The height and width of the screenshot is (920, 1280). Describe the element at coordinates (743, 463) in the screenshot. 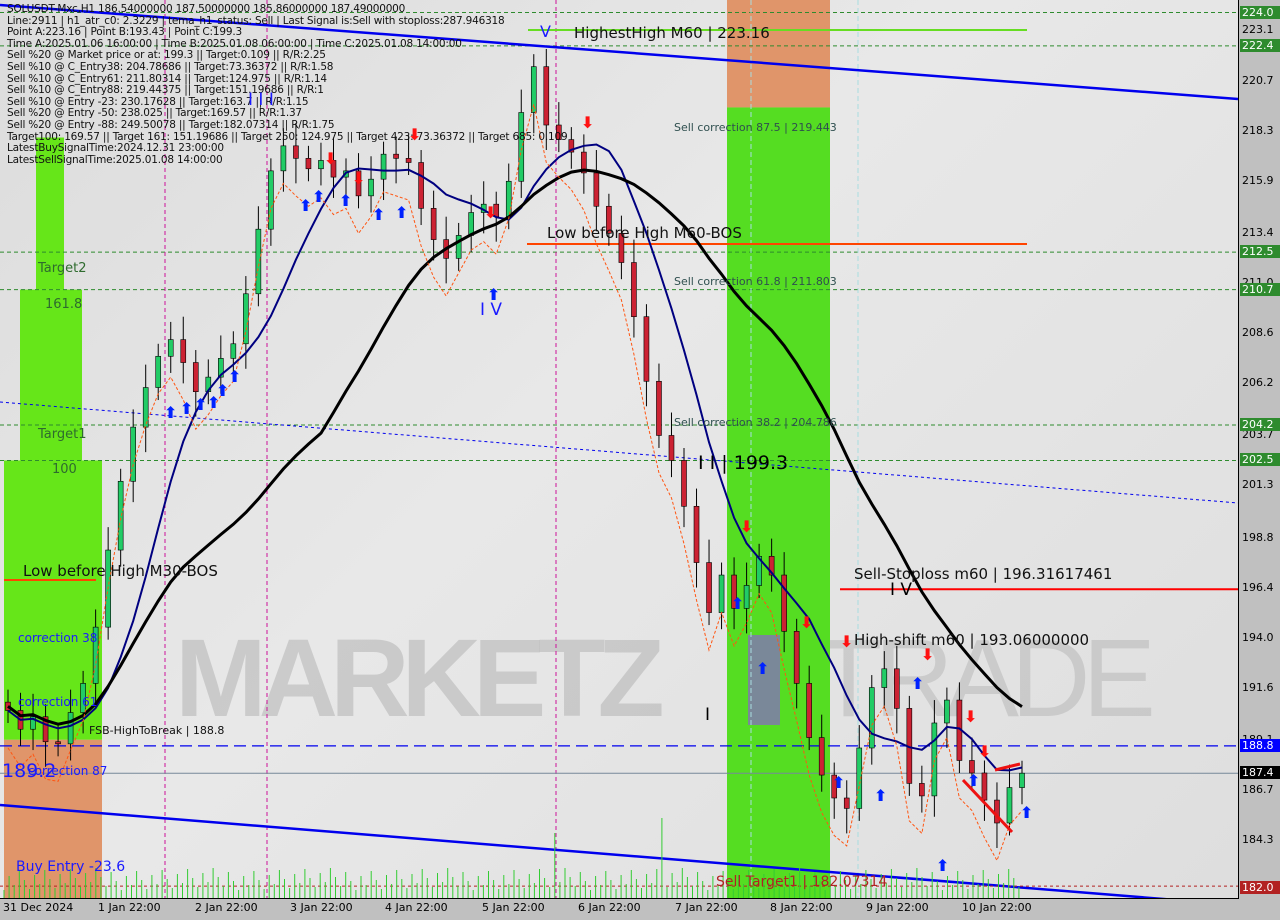

I see `point-c-label: I I | 199.3` at that location.